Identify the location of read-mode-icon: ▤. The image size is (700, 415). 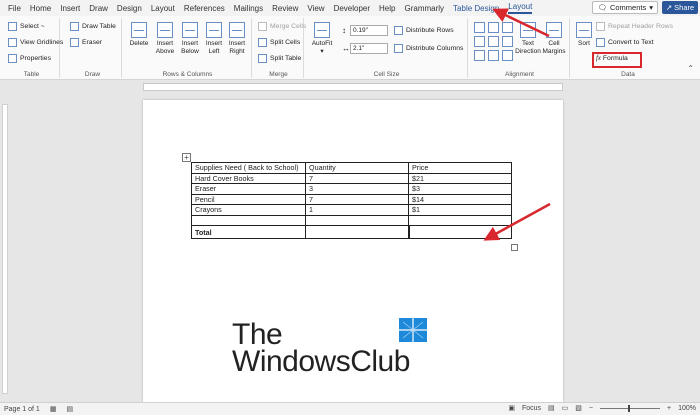
(551, 408).